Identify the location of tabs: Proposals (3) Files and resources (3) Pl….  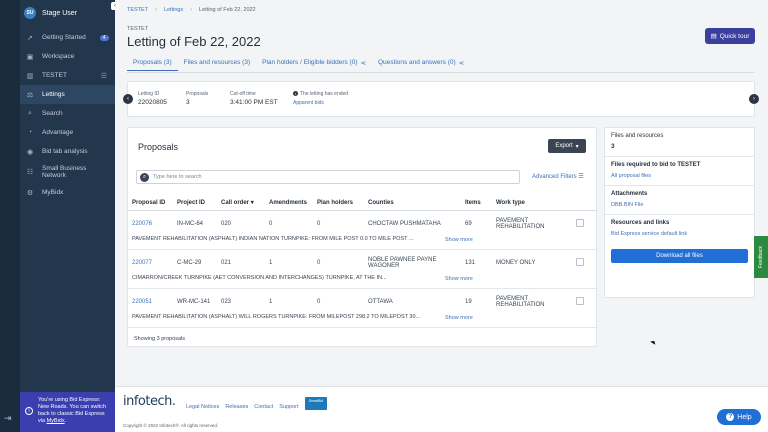
(298, 64).